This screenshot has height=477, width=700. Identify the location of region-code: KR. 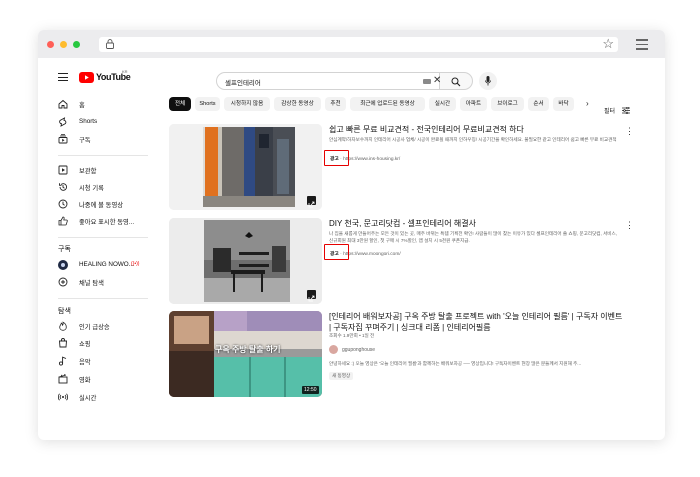
(125, 71).